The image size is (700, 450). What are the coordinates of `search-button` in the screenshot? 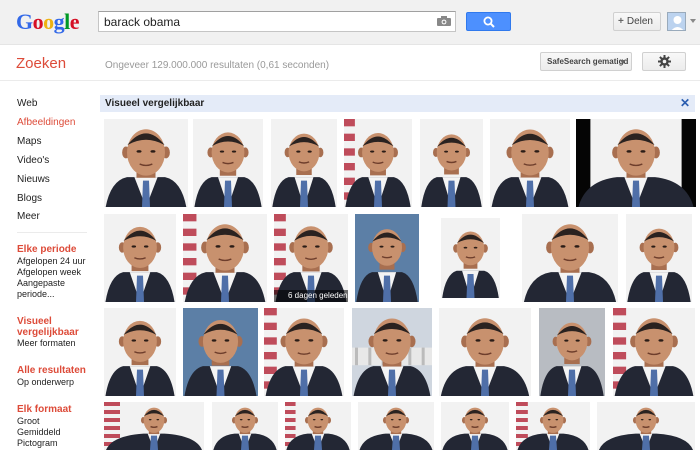 It's located at (488, 21).